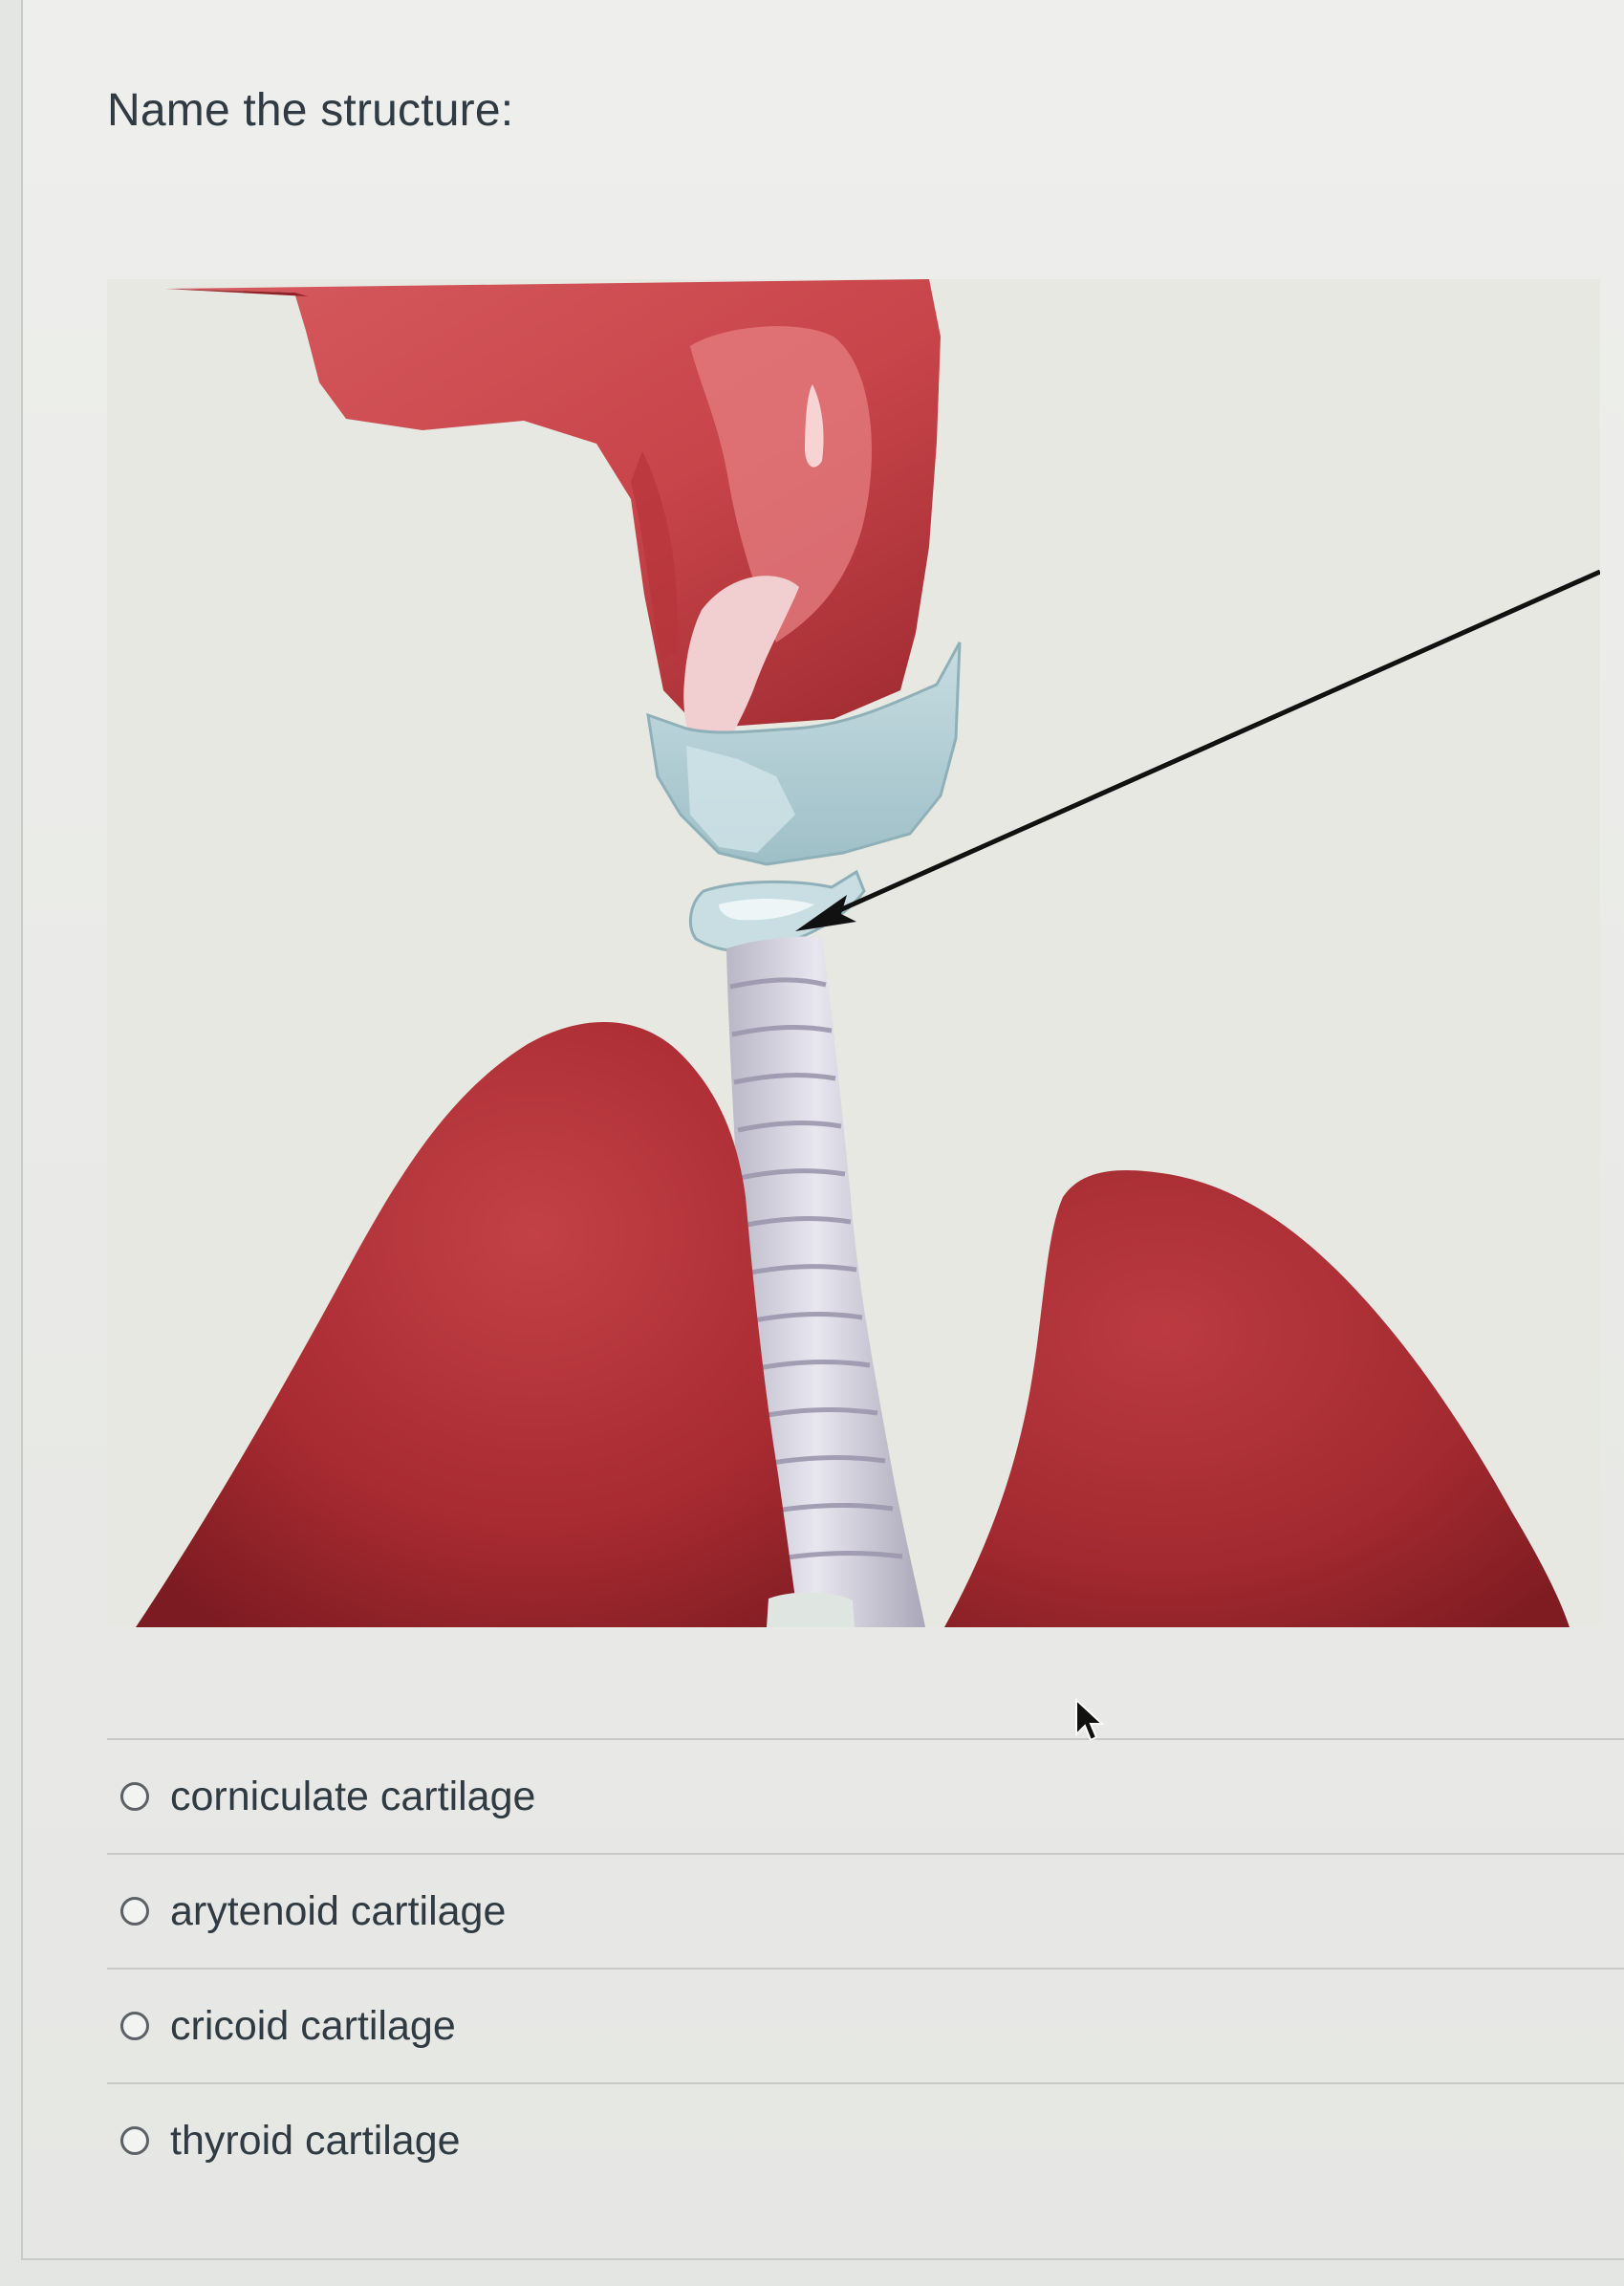 The image size is (1624, 2286). I want to click on answer-label: arytenoid cartilage, so click(339, 1910).